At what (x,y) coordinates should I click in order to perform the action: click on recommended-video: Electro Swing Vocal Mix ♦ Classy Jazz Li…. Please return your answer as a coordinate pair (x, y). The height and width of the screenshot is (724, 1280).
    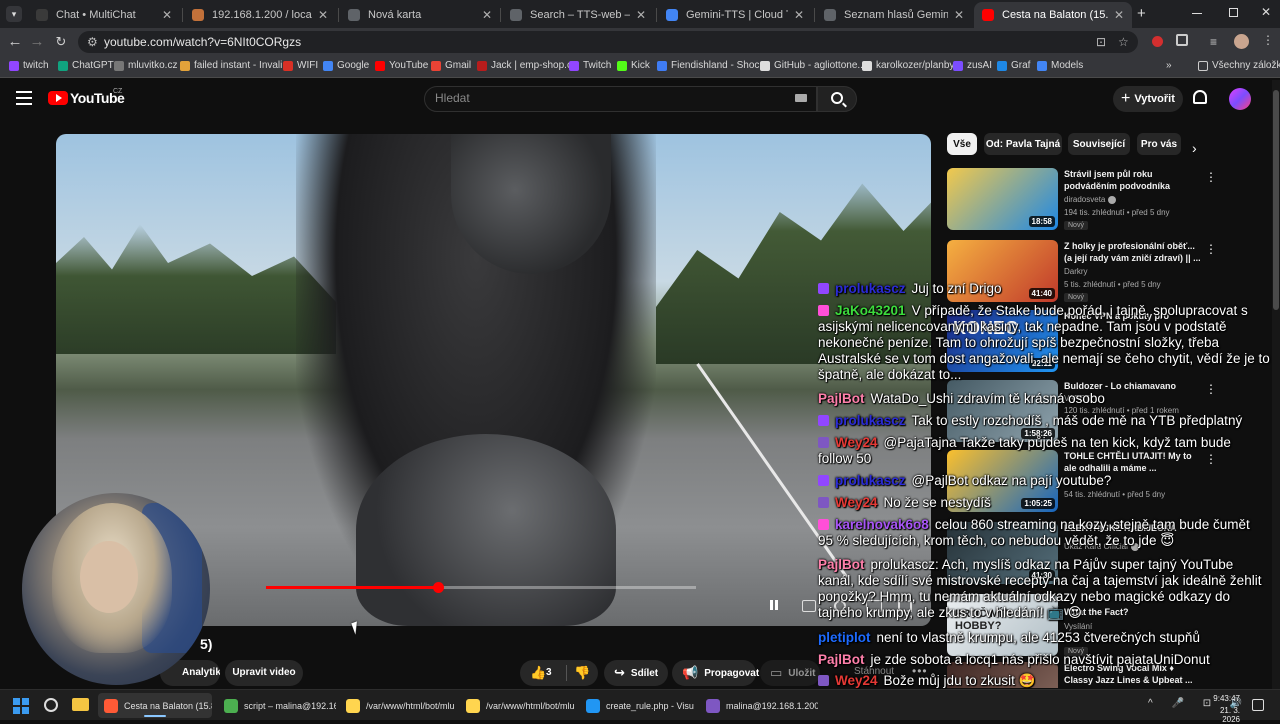
    Looking at the image, I should click on (1097, 675).